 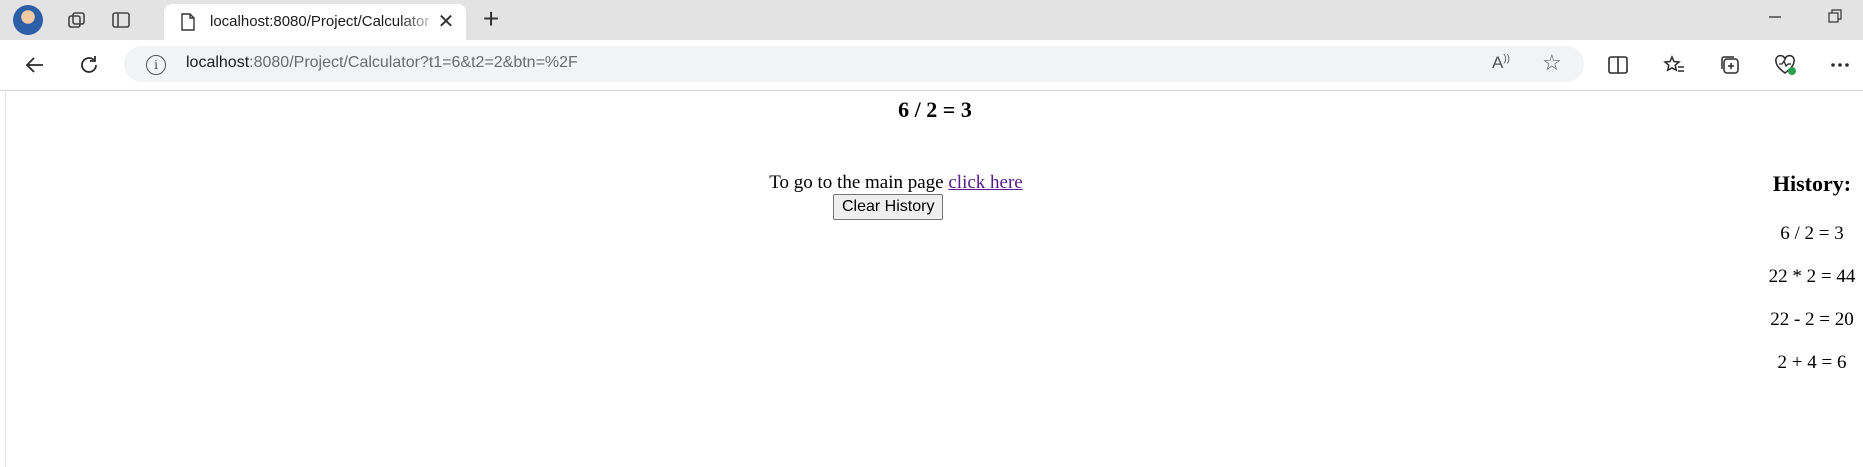 What do you see at coordinates (35, 65) in the screenshot?
I see `back-icon` at bounding box center [35, 65].